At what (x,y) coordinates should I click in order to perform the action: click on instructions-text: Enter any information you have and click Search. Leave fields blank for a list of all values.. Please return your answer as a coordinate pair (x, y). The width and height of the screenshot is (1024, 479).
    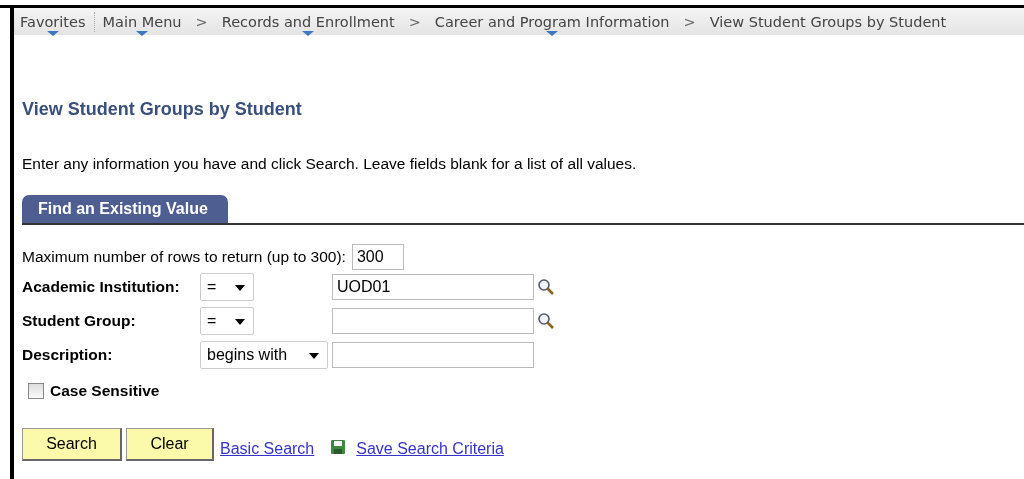
    Looking at the image, I should click on (330, 164).